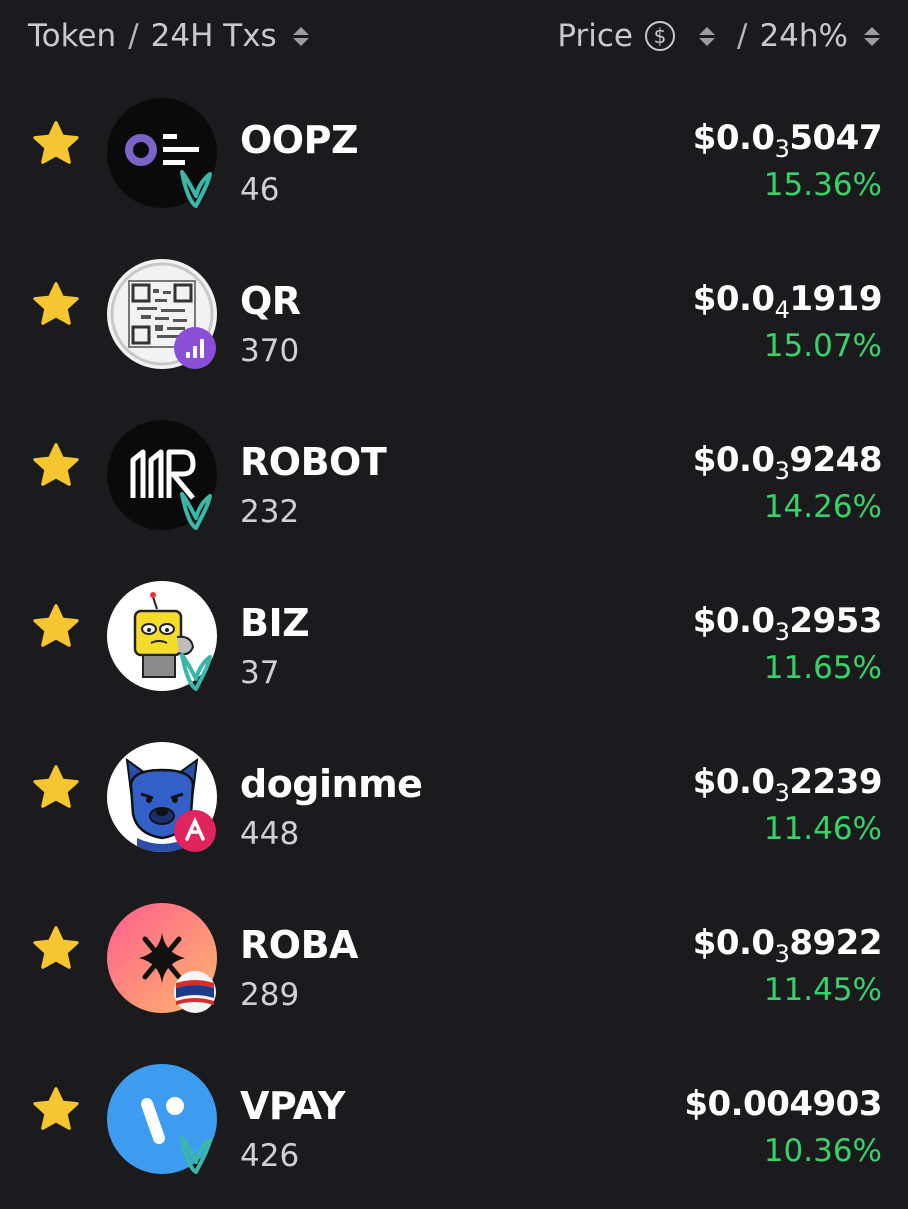 The image size is (908, 1209). Describe the element at coordinates (214, 36) in the screenshot. I see `txs-column-label: 24H Txs` at that location.